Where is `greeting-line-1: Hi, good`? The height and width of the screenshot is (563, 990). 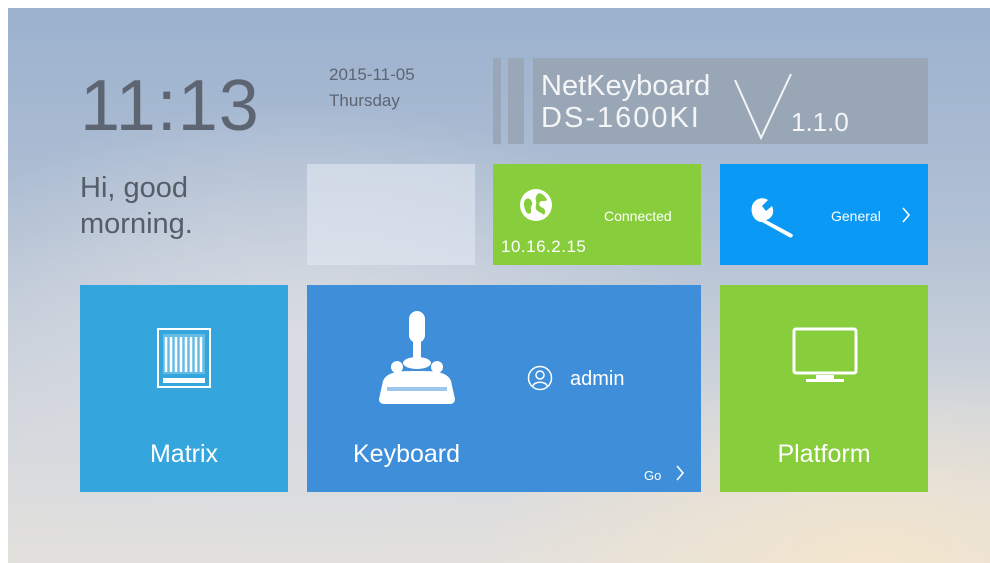
greeting-line-1: Hi, good is located at coordinates (134, 188).